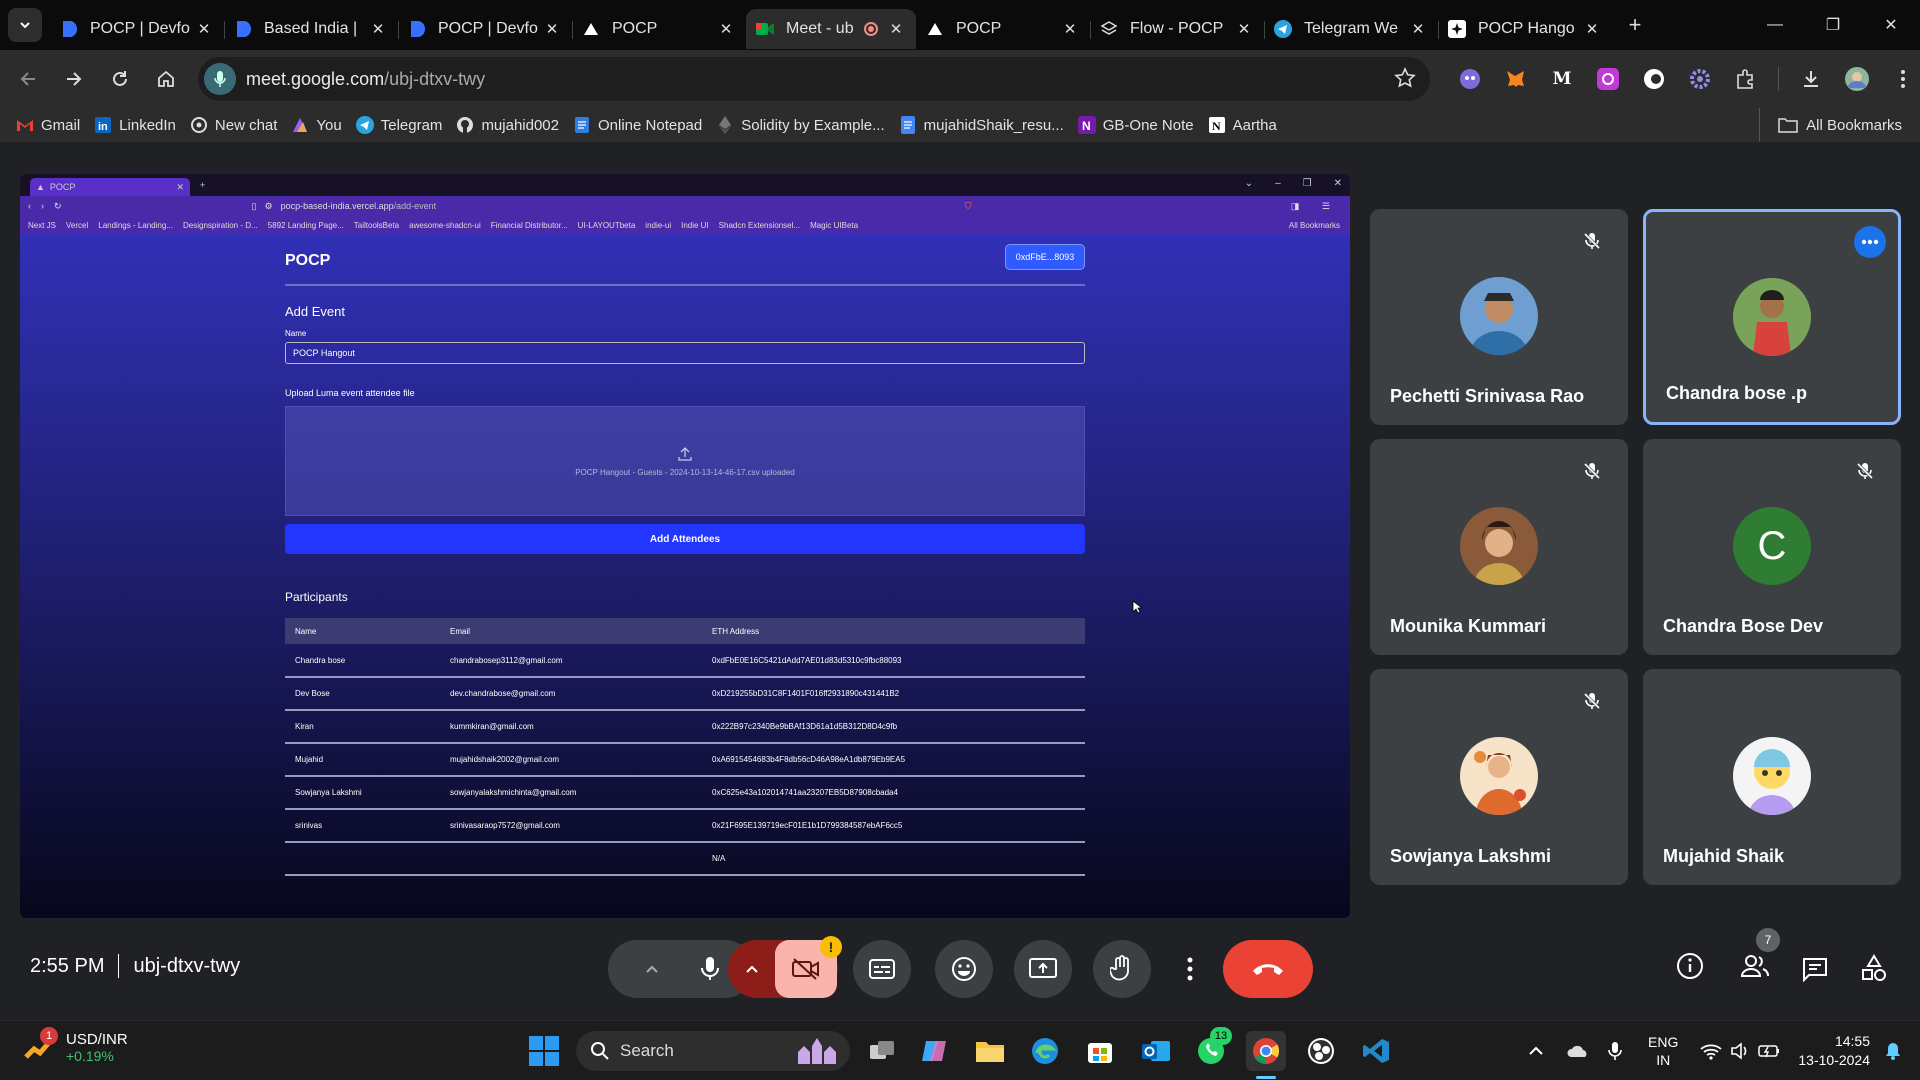 This screenshot has height=1080, width=1920. What do you see at coordinates (1242, 125) in the screenshot?
I see `bookmark-item: N Aartha` at bounding box center [1242, 125].